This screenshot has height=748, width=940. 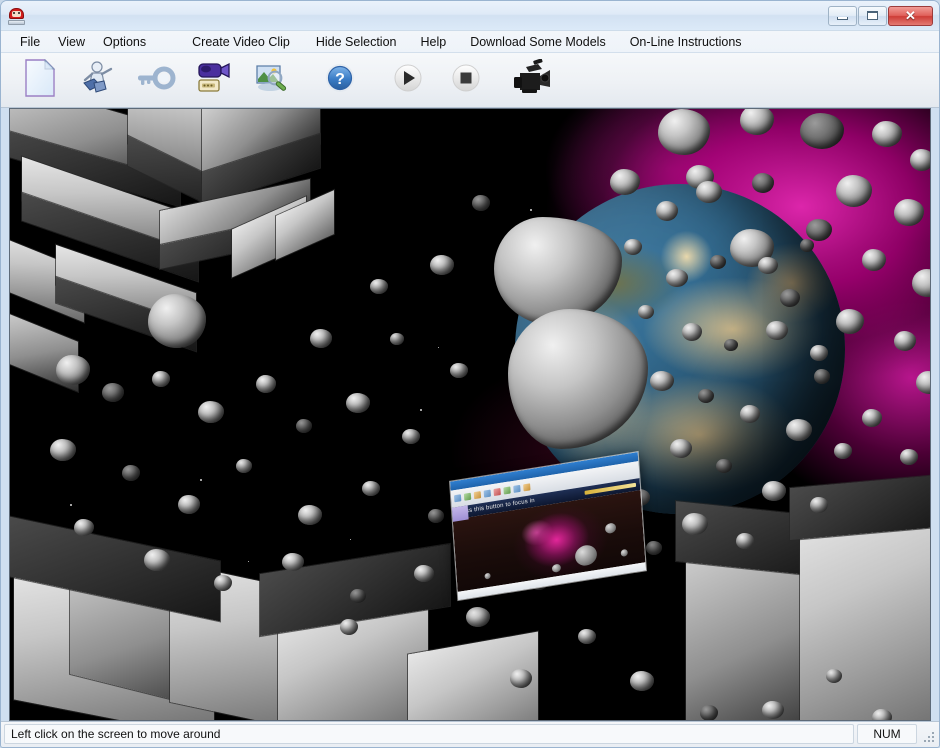 I want to click on play-icon, so click(x=408, y=80).